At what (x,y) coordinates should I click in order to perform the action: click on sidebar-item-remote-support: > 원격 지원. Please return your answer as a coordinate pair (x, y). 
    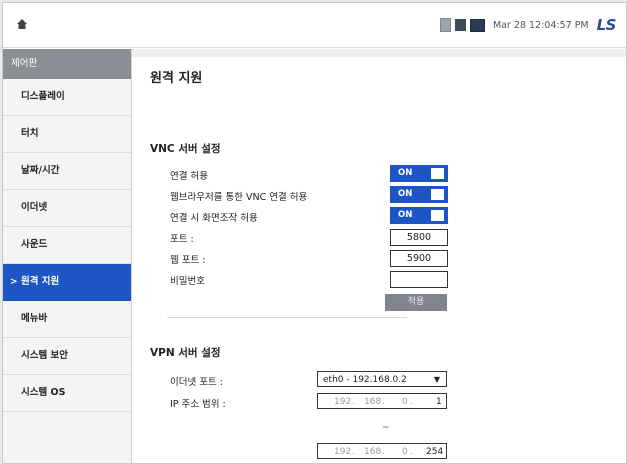
    Looking at the image, I should click on (67, 282).